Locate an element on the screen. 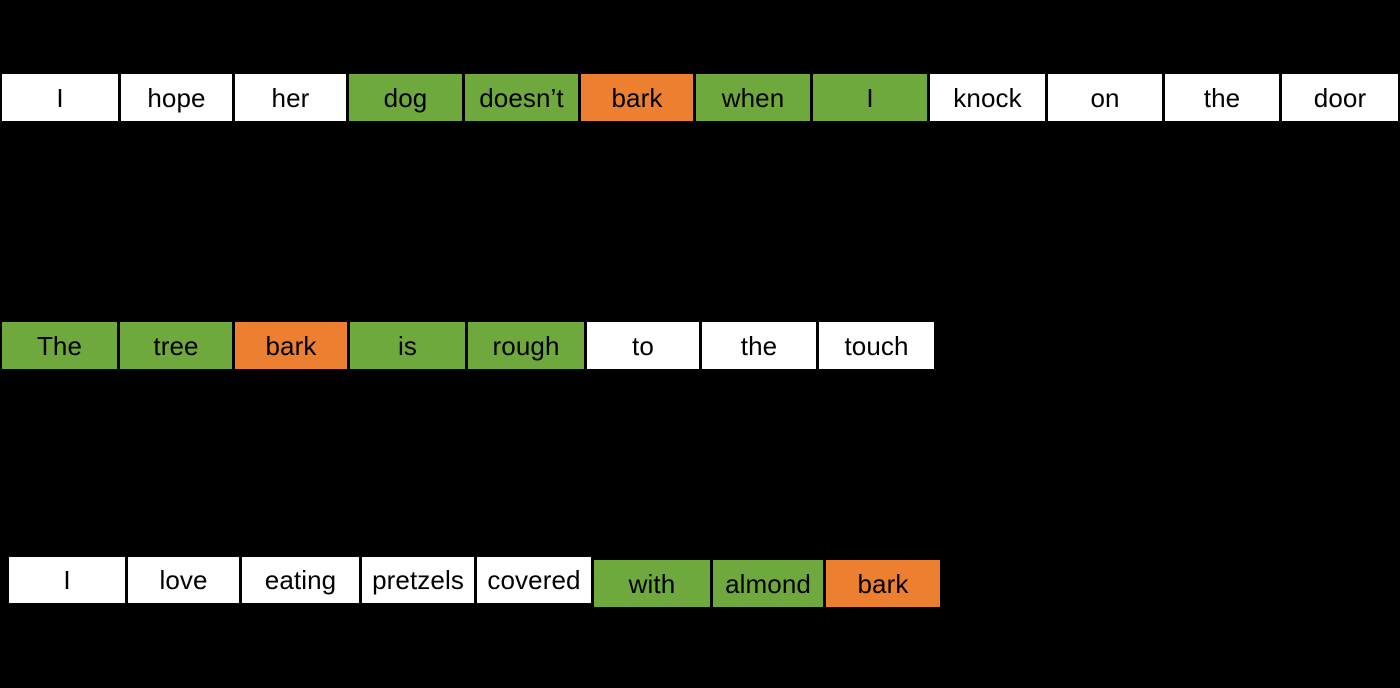 The height and width of the screenshot is (688, 1400). sentence-row-2: The tree bark is rough to the touch is located at coordinates (700, 345).